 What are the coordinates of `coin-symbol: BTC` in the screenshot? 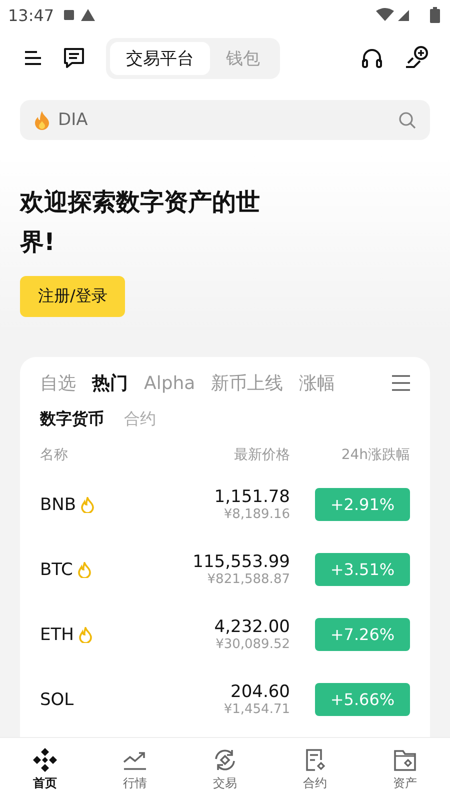 It's located at (56, 570).